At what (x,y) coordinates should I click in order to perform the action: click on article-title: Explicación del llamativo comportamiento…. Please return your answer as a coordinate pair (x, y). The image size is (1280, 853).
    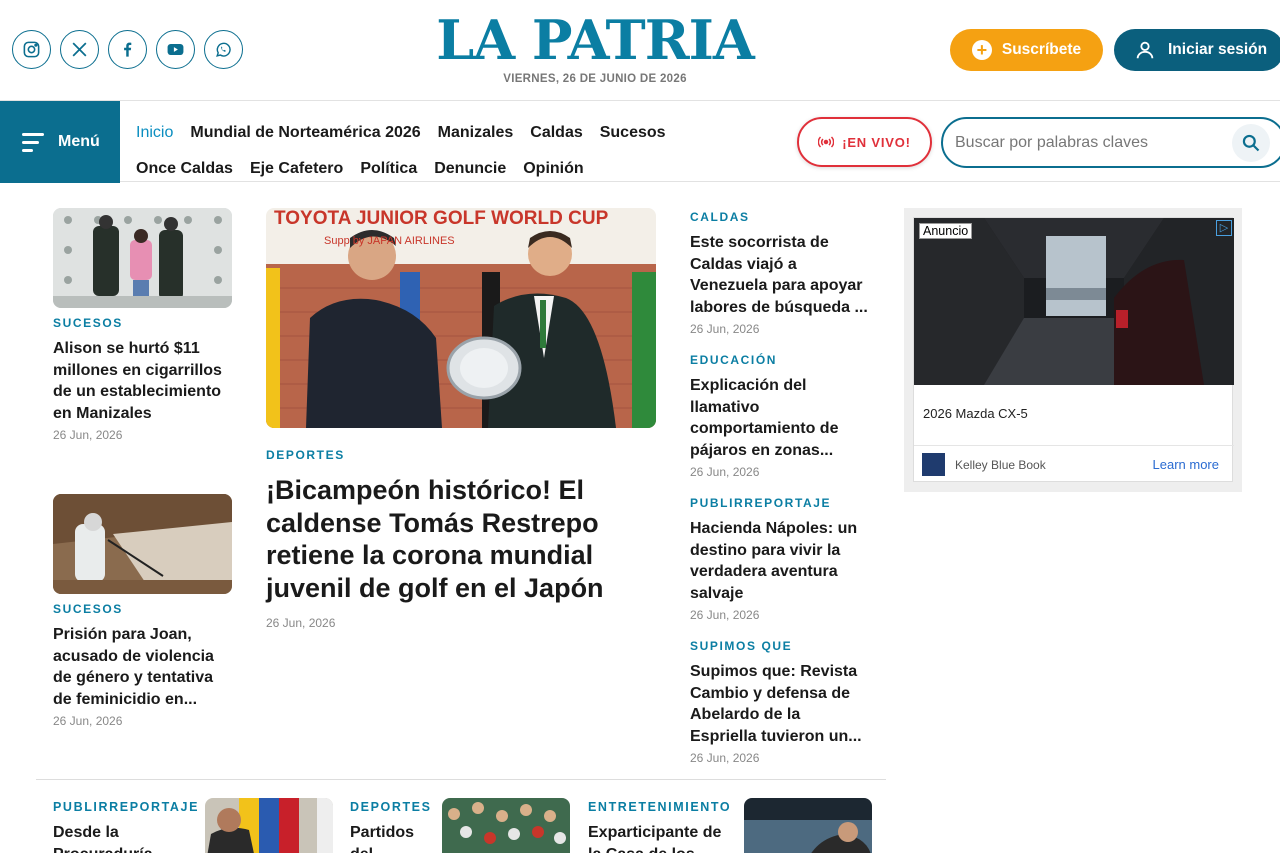
    Looking at the image, I should click on (780, 418).